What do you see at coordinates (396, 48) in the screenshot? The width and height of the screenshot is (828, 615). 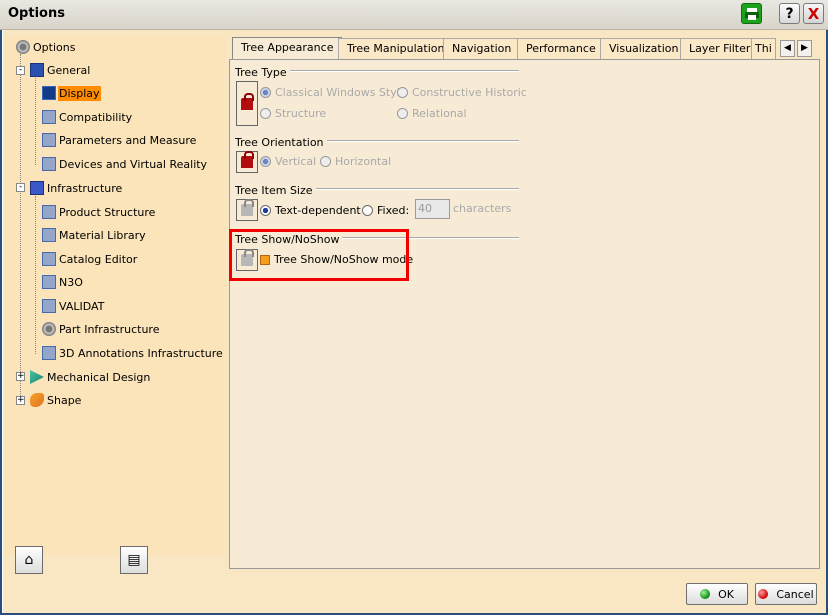 I see `tab-tree-manipulation: Tree Manipulation` at bounding box center [396, 48].